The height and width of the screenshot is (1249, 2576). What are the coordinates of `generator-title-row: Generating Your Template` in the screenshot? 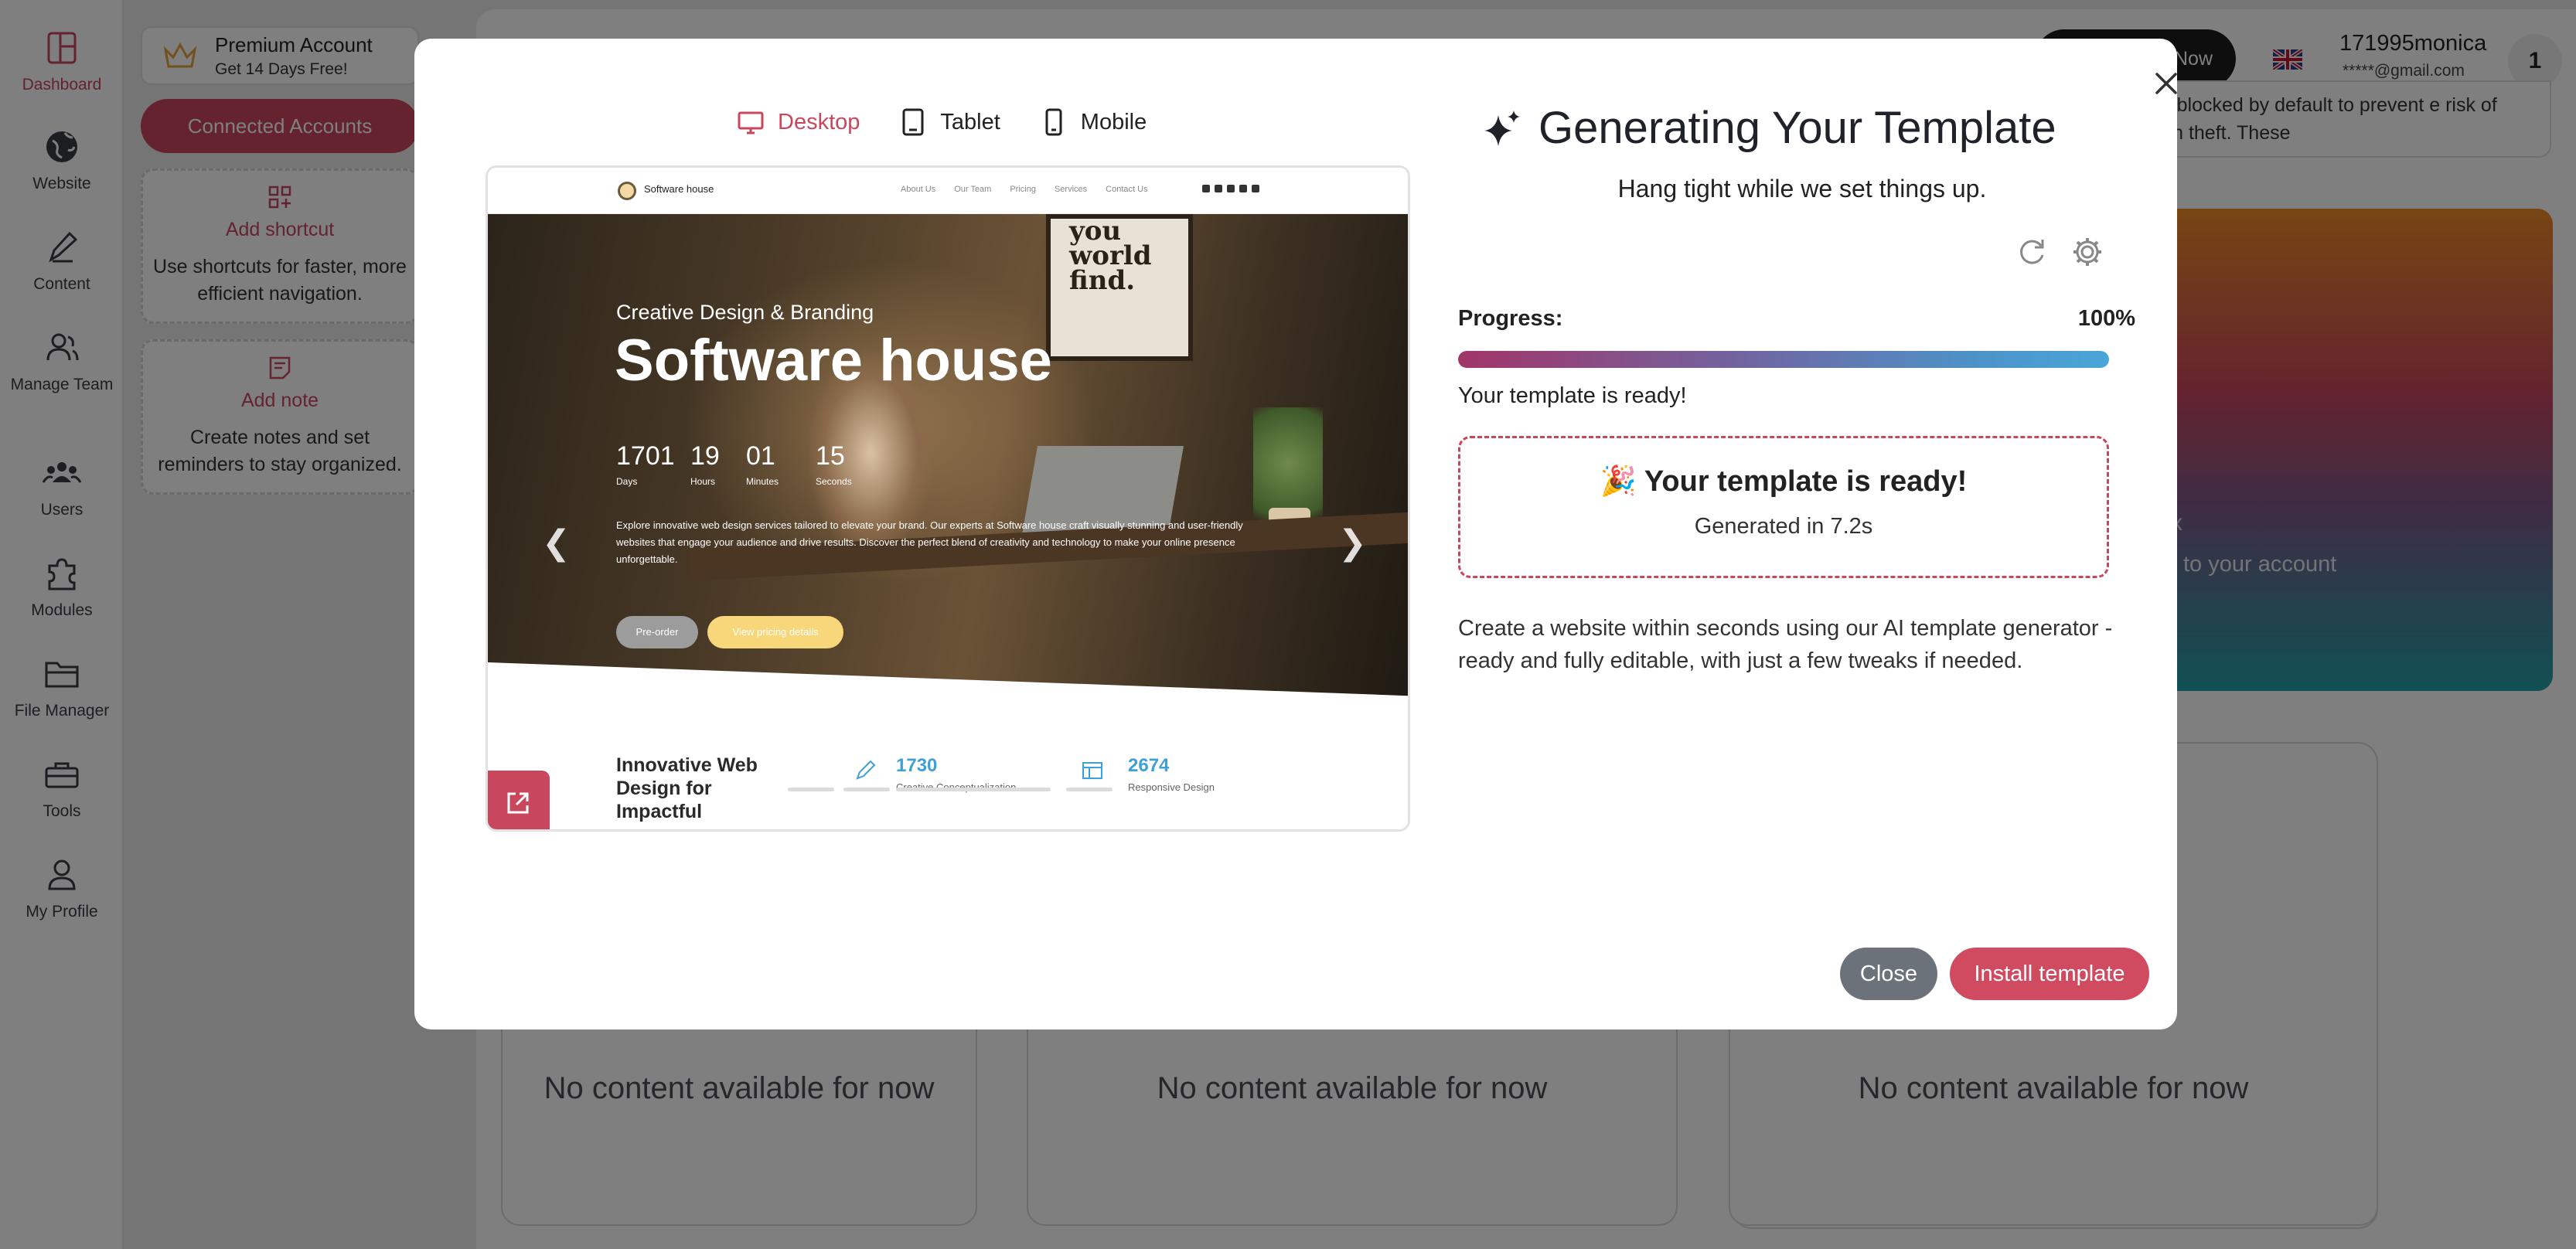 It's located at (1768, 128).